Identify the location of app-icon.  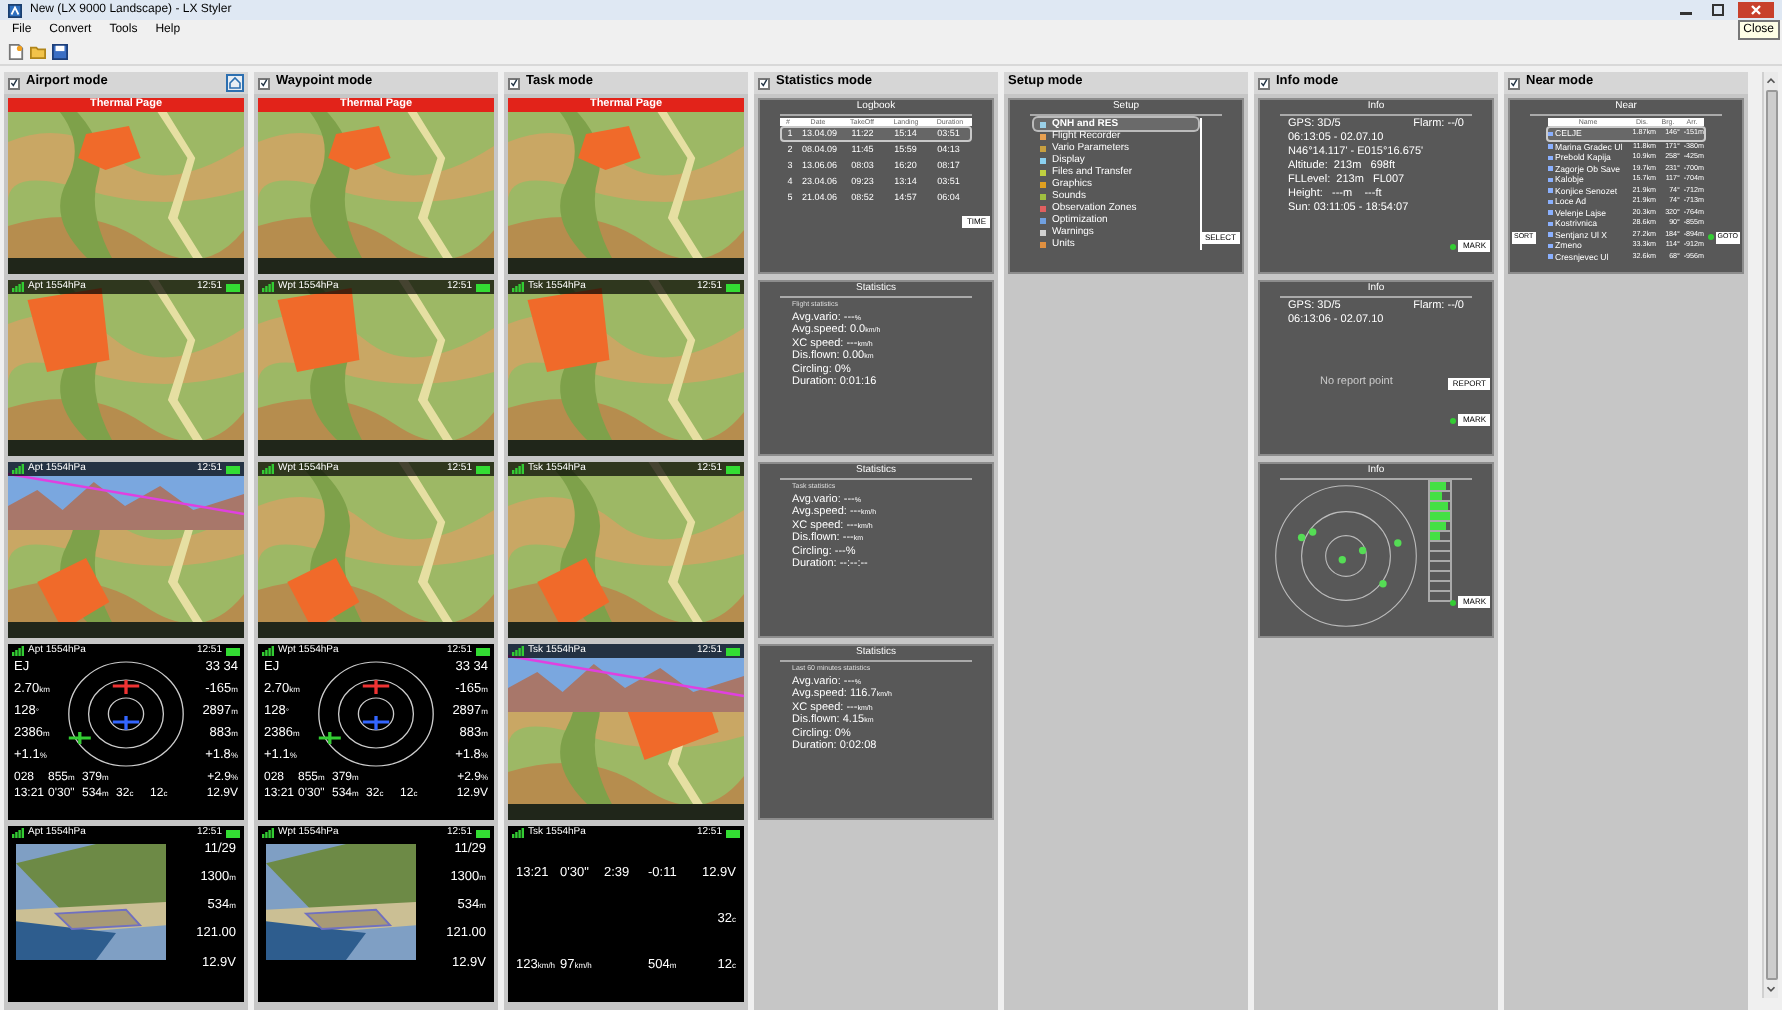
(15, 10).